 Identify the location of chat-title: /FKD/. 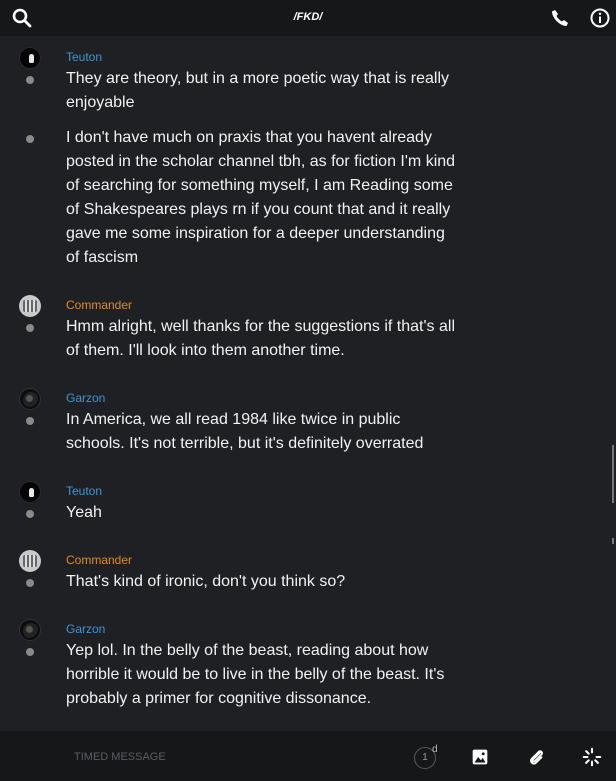
(308, 17).